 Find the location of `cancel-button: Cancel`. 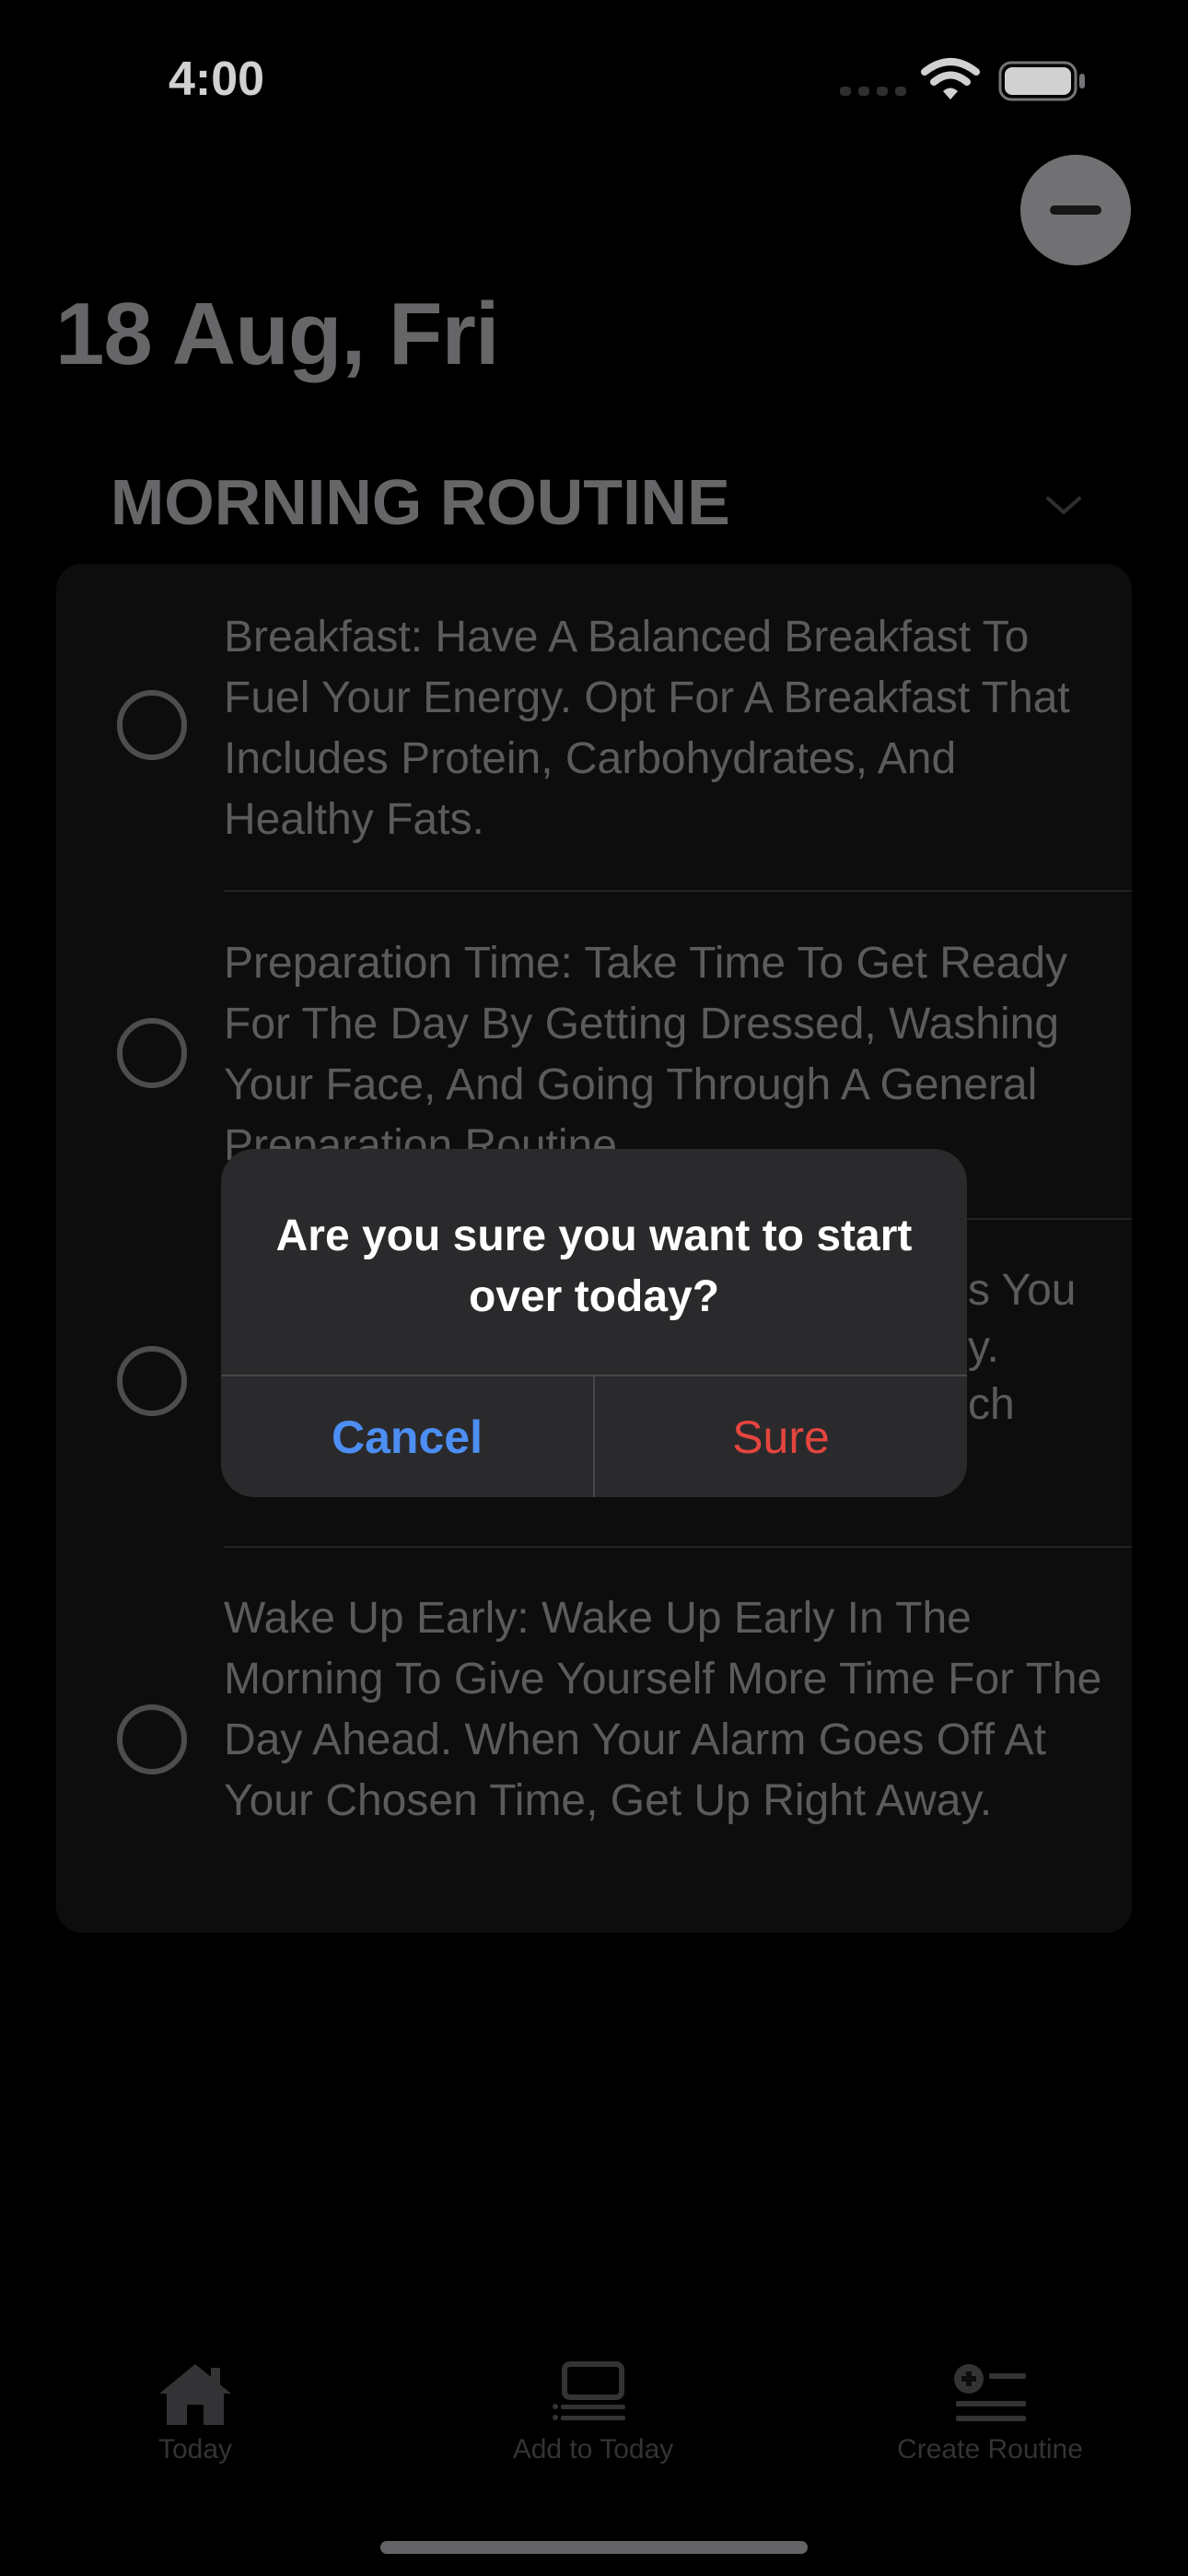

cancel-button: Cancel is located at coordinates (407, 1436).